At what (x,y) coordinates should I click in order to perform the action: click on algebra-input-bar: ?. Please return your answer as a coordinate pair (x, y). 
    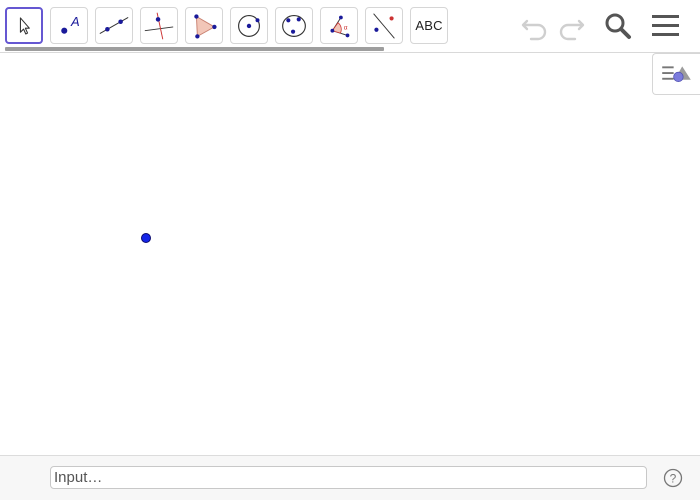
    Looking at the image, I should click on (350, 477).